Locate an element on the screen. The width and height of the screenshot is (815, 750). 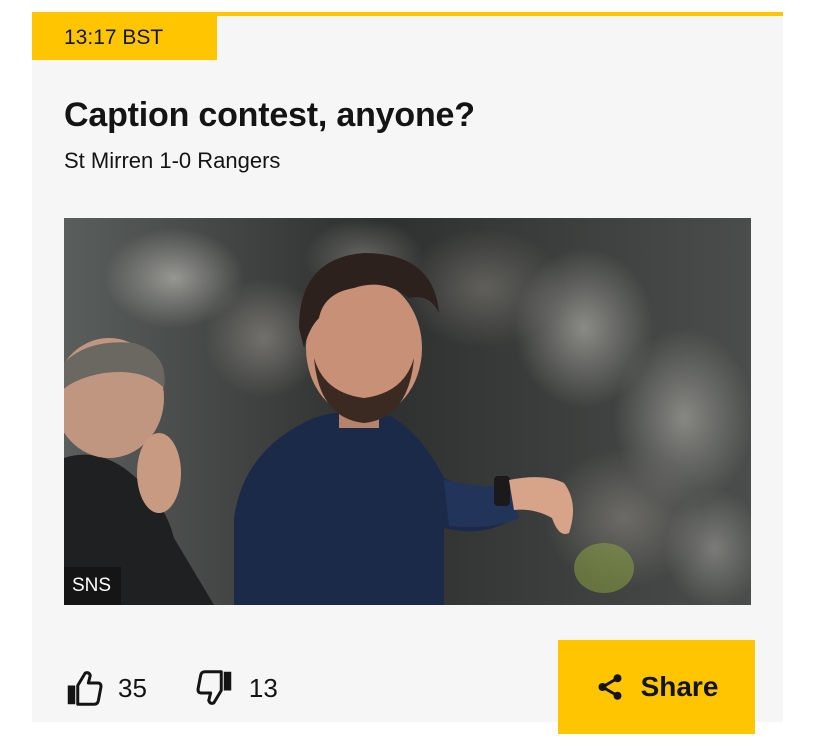
thumbs-up-icon is located at coordinates (85, 688).